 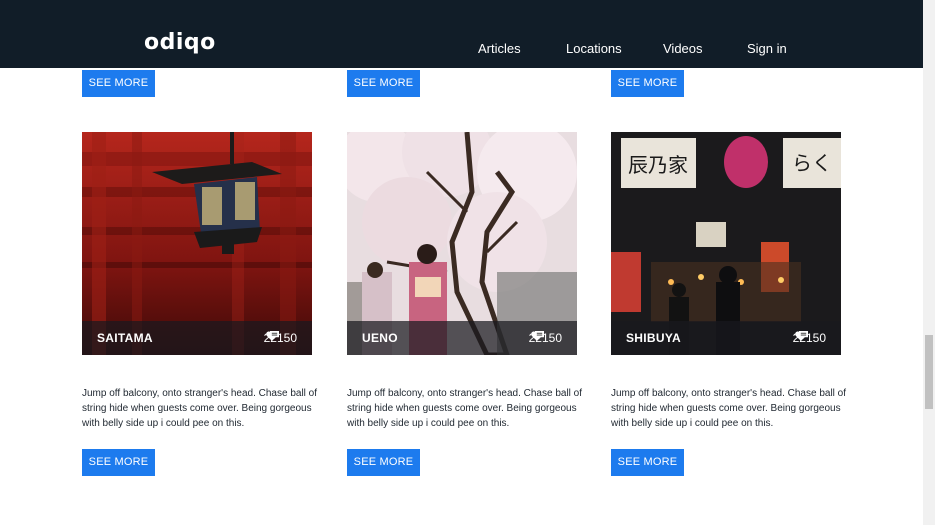 I want to click on nav-videos: Videos, so click(x=683, y=49).